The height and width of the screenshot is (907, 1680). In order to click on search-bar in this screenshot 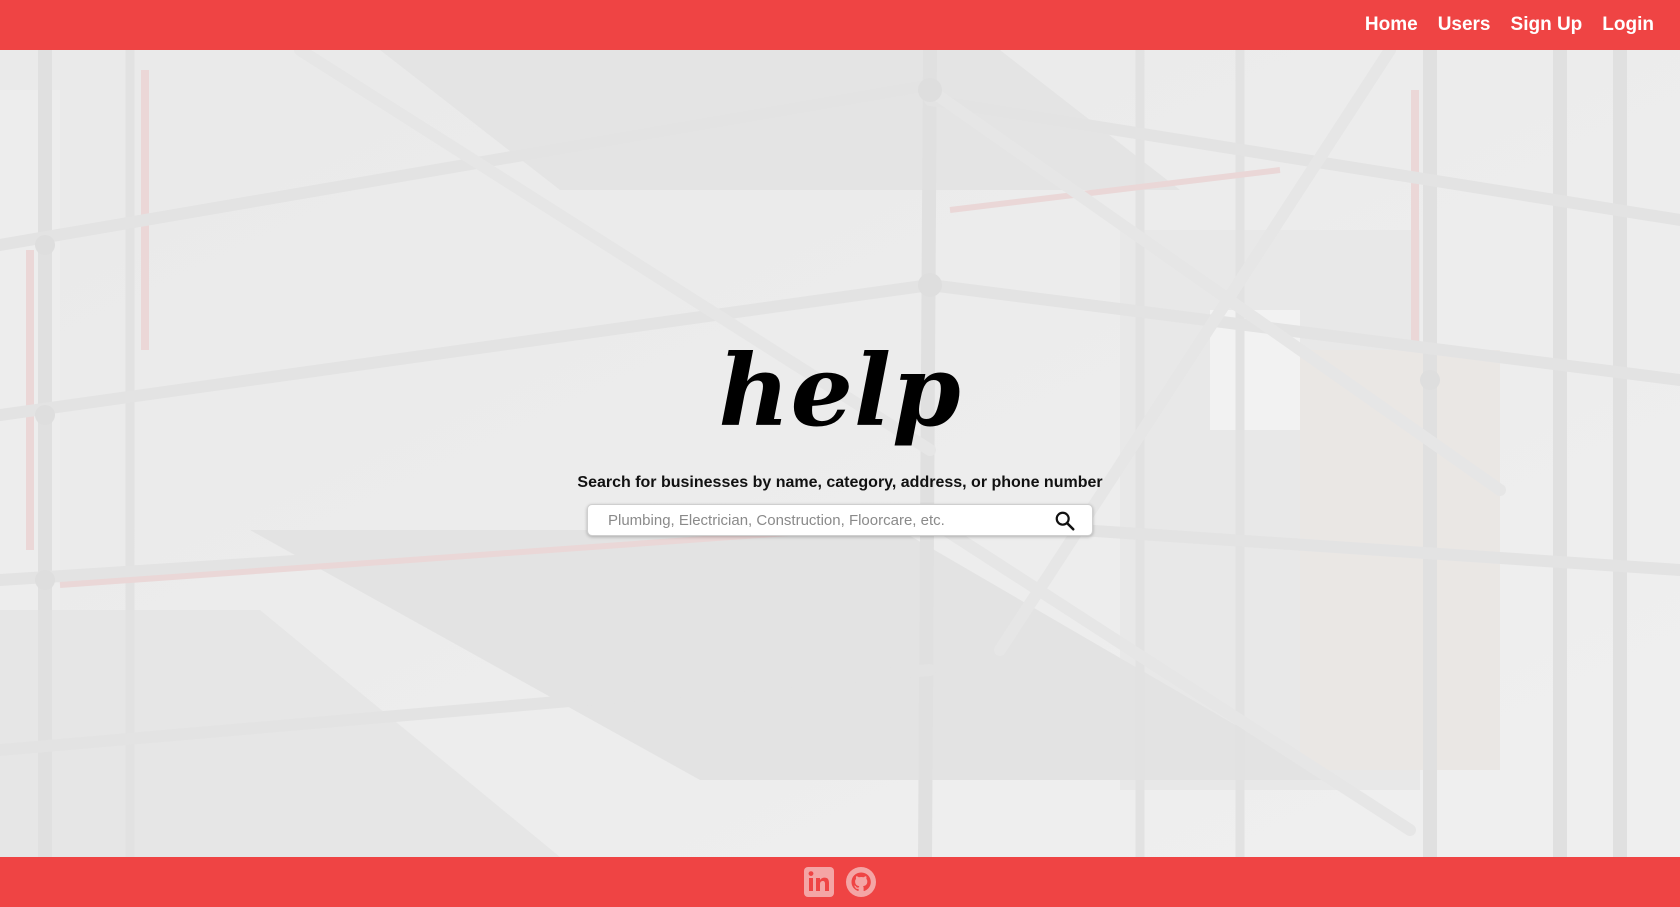, I will do `click(840, 520)`.